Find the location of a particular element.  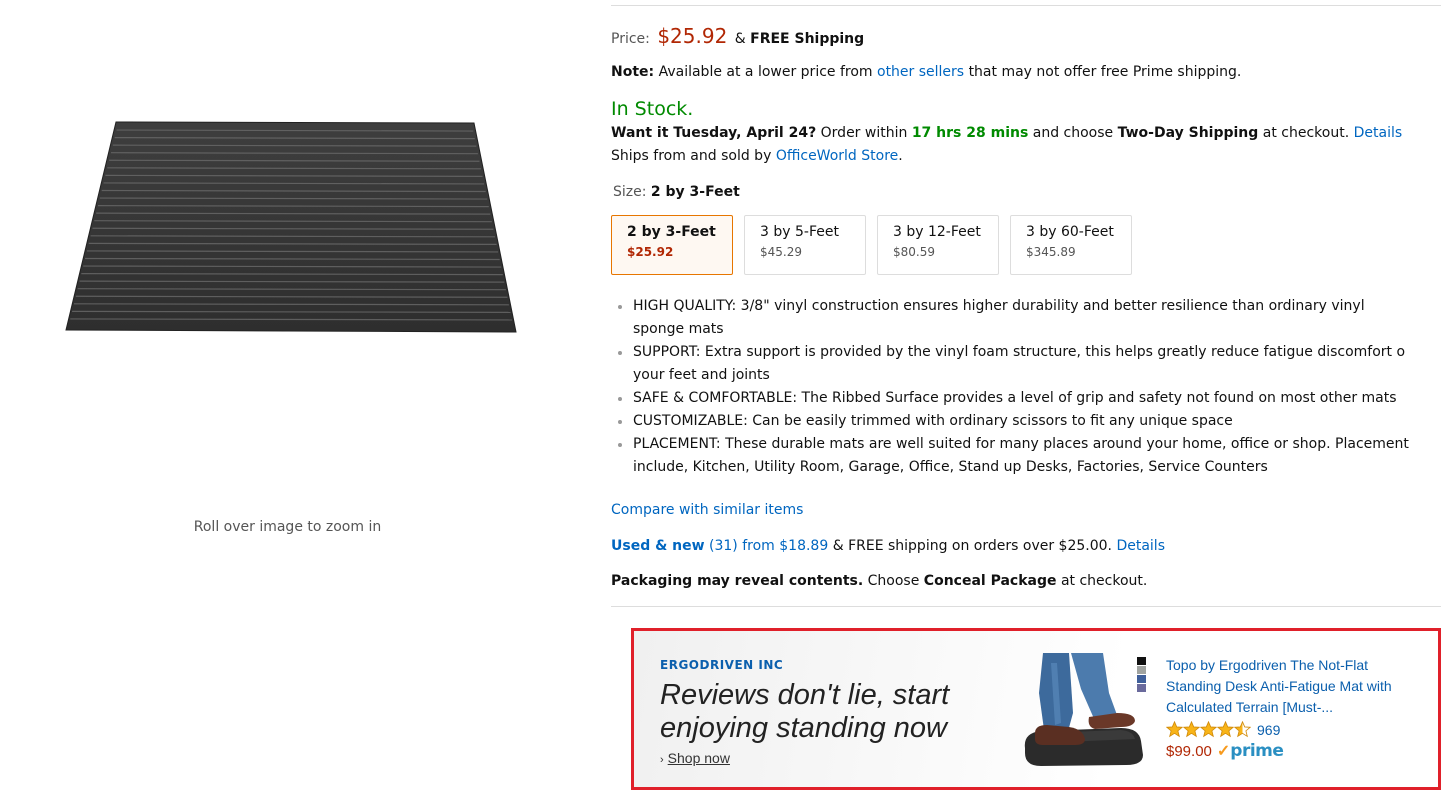

size-option-name: 3 by 5-Feet is located at coordinates (799, 232).